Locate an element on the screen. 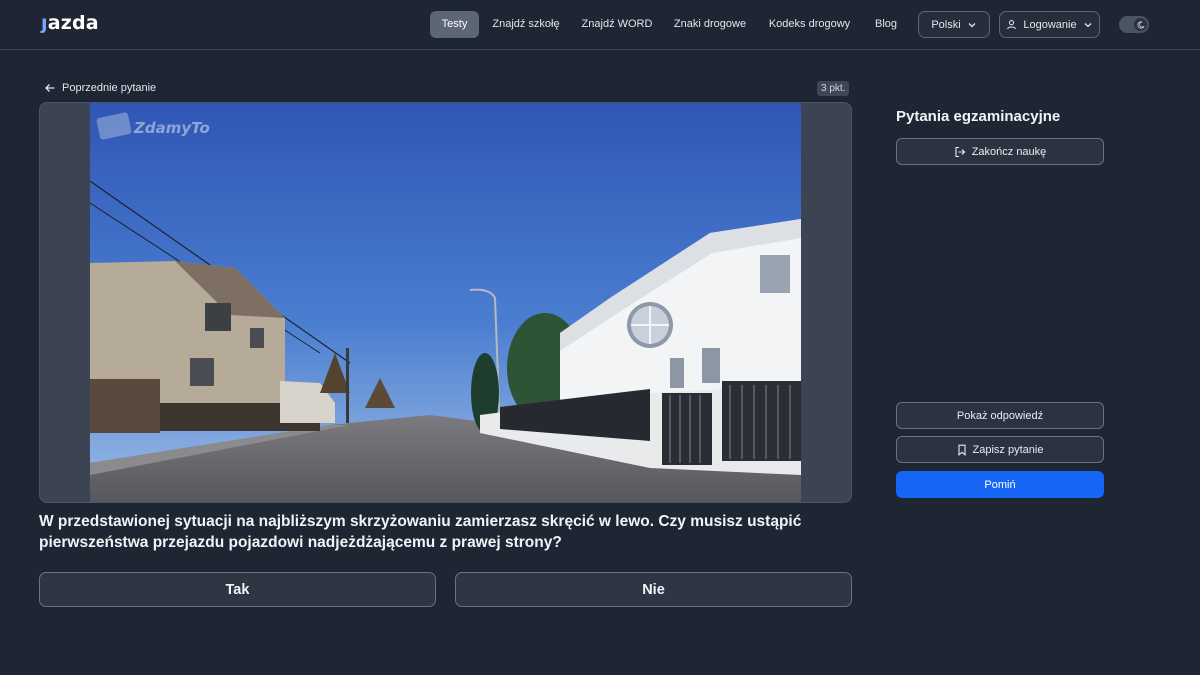 This screenshot has width=1200, height=675. theme-toggle is located at coordinates (1134, 24).